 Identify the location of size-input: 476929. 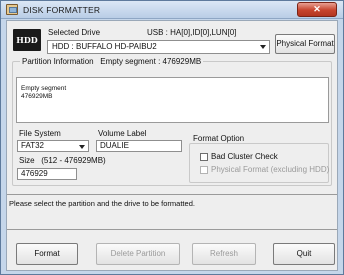
(47, 174).